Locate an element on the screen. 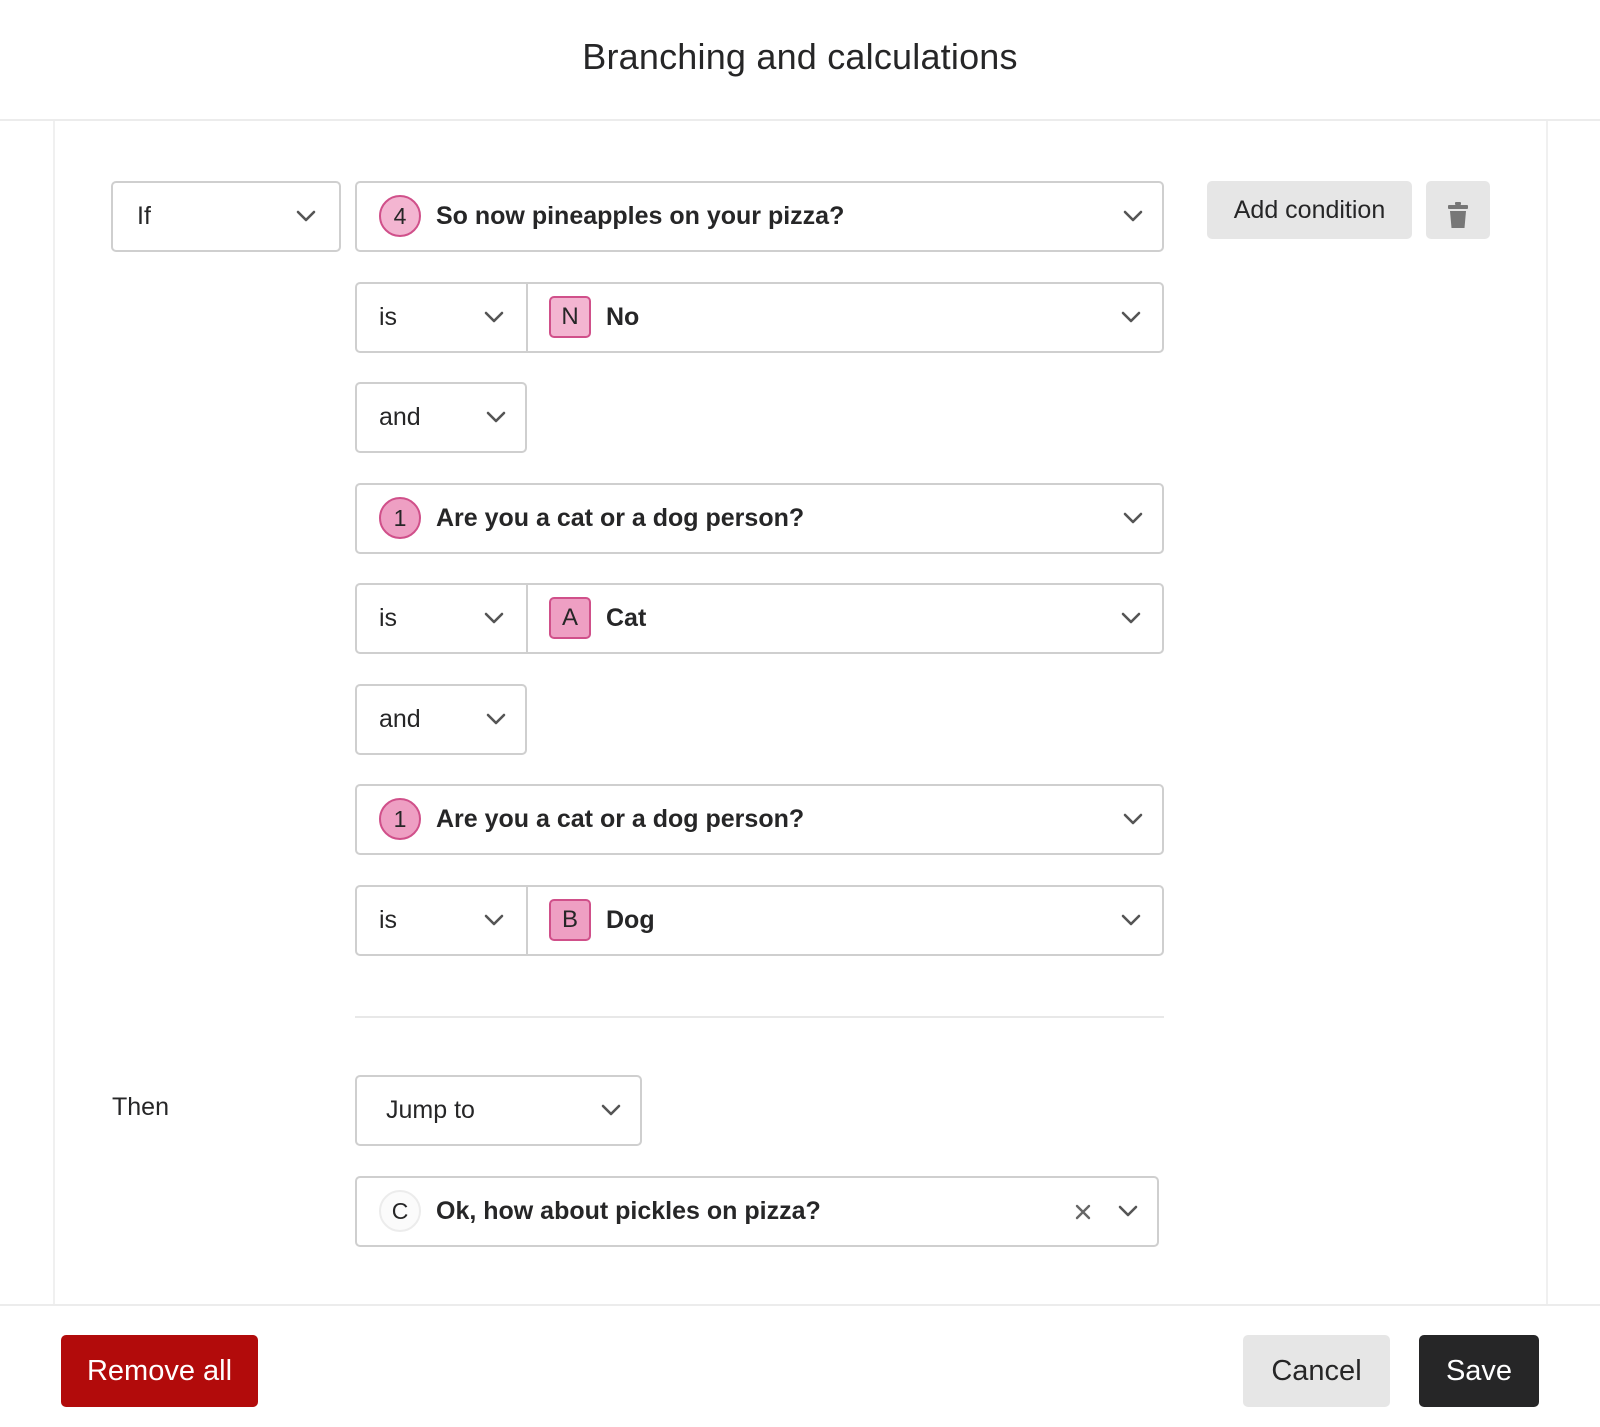 Image resolution: width=1600 pixels, height=1427 pixels. cancel-button: Cancel is located at coordinates (1316, 1371).